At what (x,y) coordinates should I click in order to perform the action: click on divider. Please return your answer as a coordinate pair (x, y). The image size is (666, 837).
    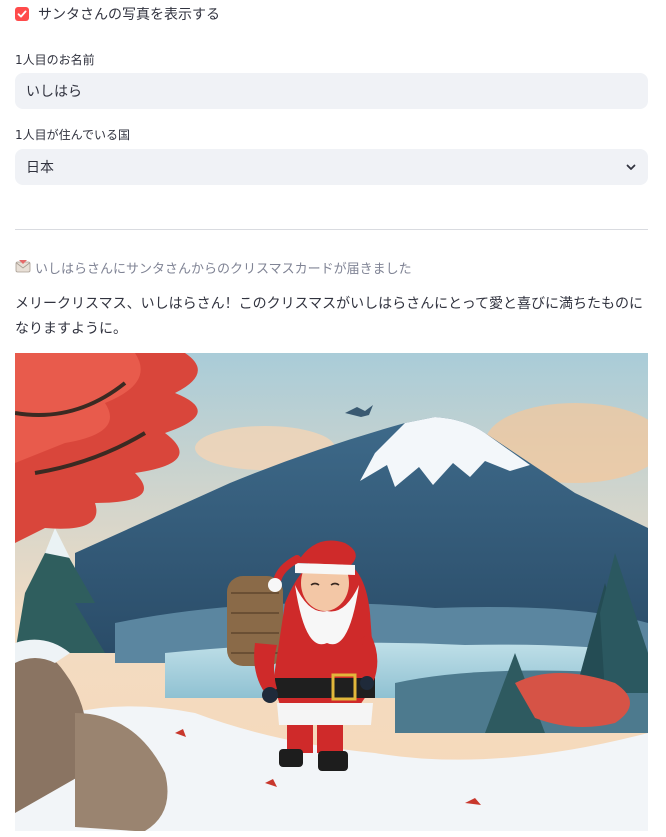
    Looking at the image, I should click on (331, 229).